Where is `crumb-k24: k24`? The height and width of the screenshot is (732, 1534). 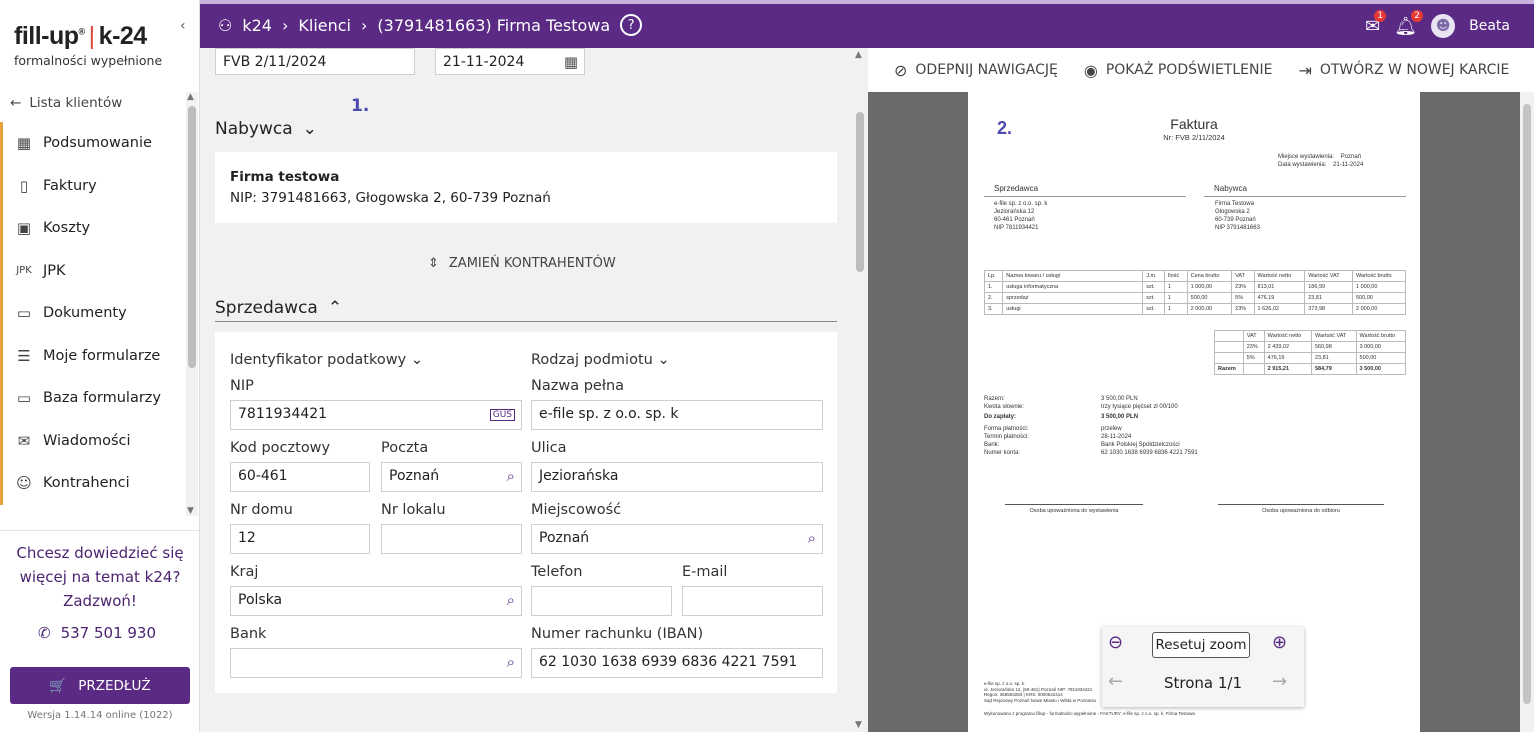
crumb-k24: k24 is located at coordinates (257, 25).